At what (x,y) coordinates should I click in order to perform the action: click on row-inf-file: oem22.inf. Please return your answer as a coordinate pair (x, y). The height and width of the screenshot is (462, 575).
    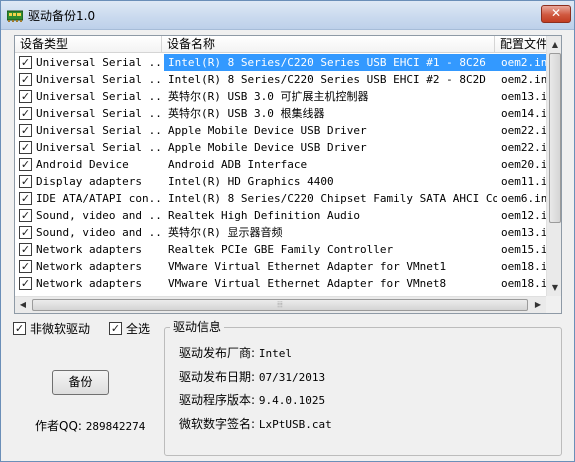
    Looking at the image, I should click on (523, 147).